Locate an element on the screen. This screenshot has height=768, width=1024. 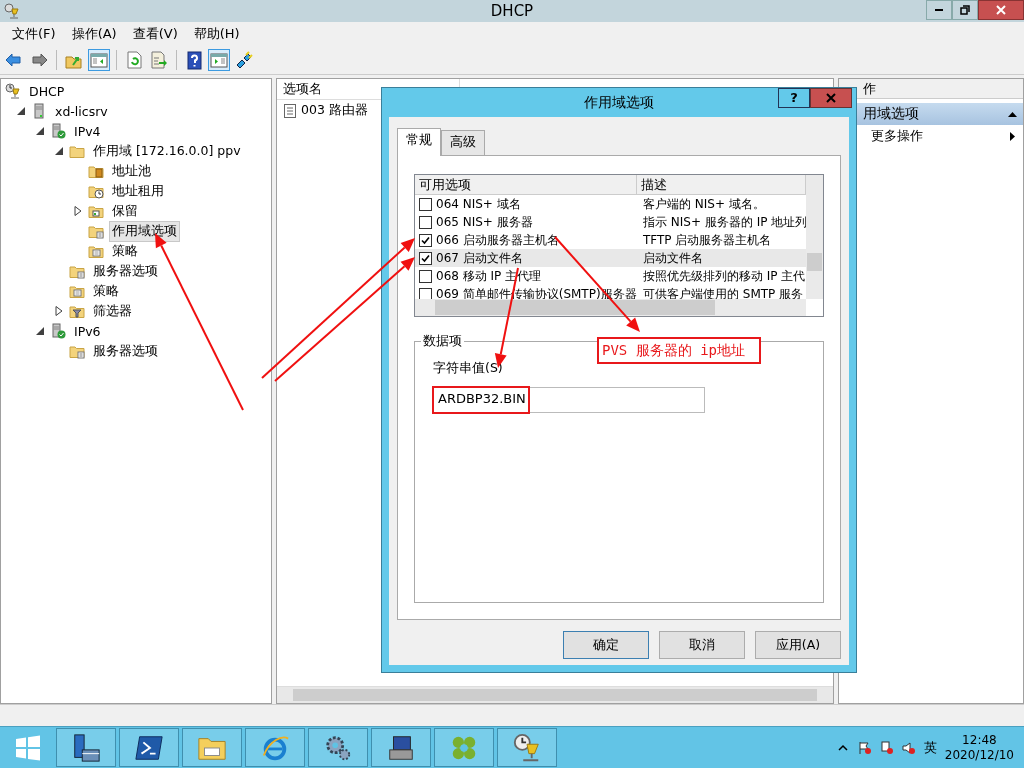
tree-item: 作用域 [172.16.0.0] ppv is located at coordinates (167, 151).